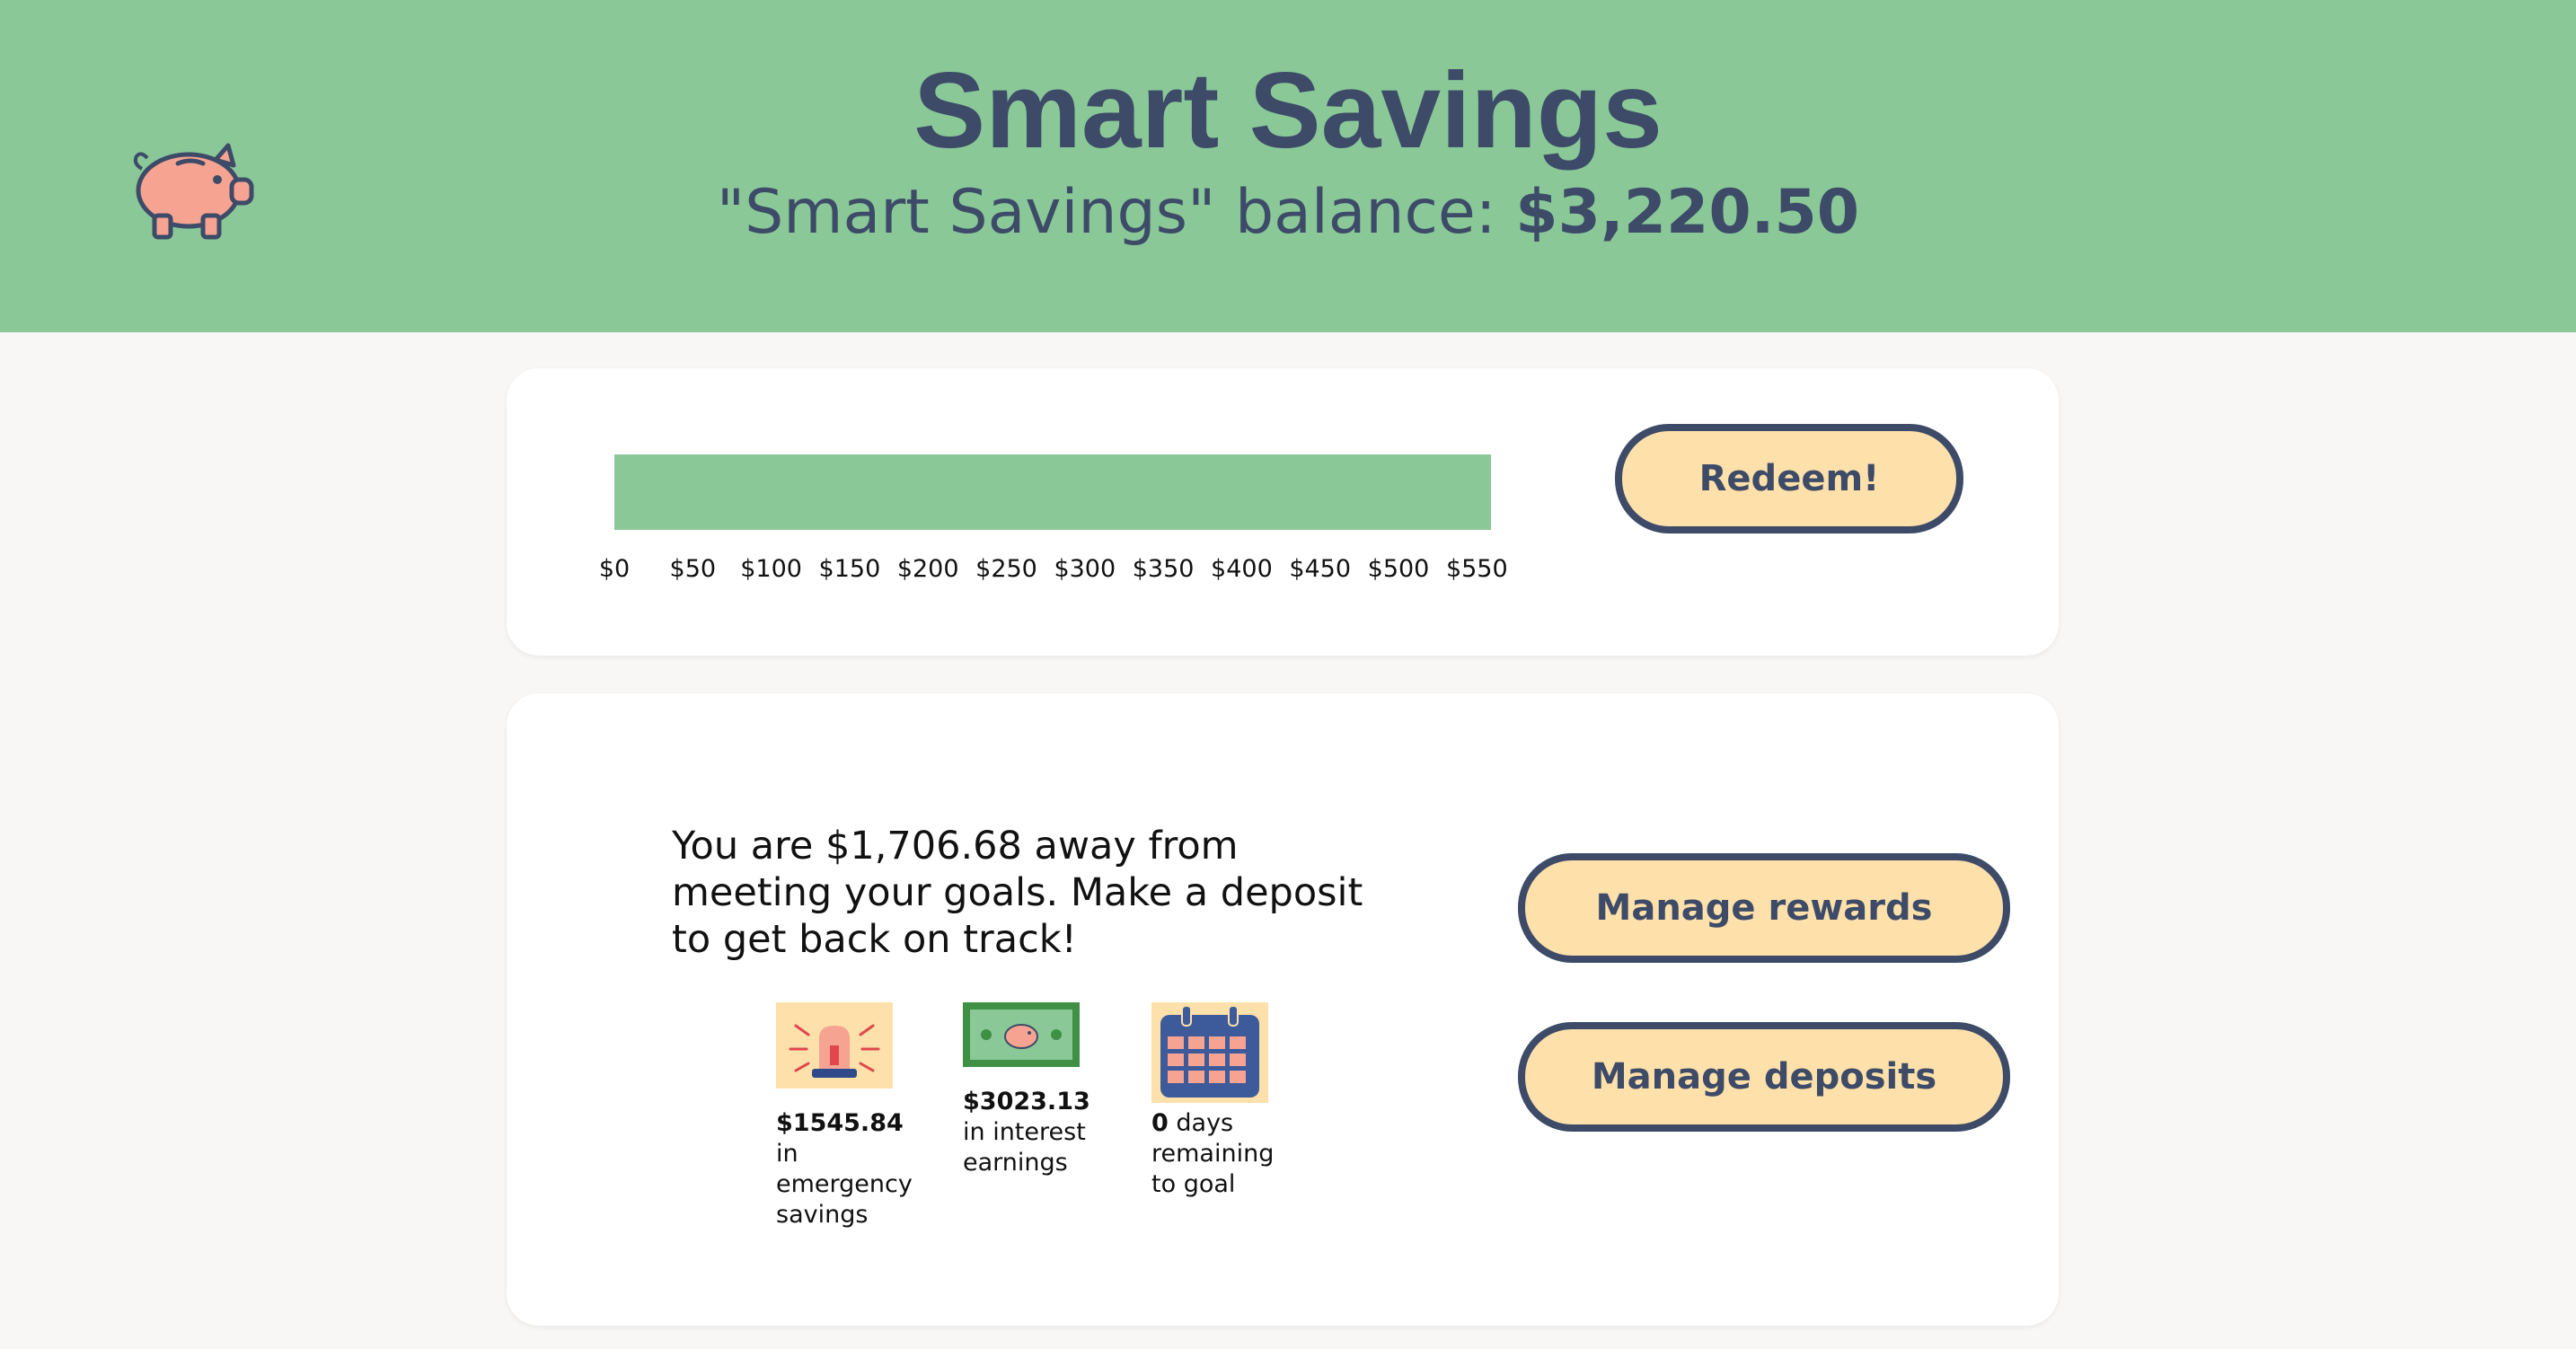 This screenshot has width=2576, height=1349. What do you see at coordinates (1687, 213) in the screenshot?
I see `balance-amount: $3,220.50` at bounding box center [1687, 213].